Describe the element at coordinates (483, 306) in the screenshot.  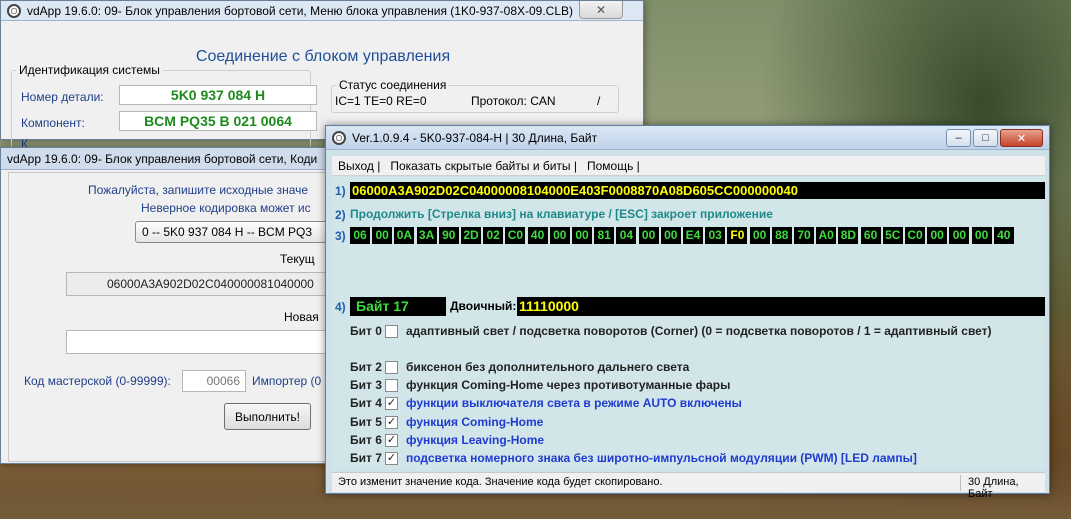
I see `binary-label: Двоичный:` at that location.